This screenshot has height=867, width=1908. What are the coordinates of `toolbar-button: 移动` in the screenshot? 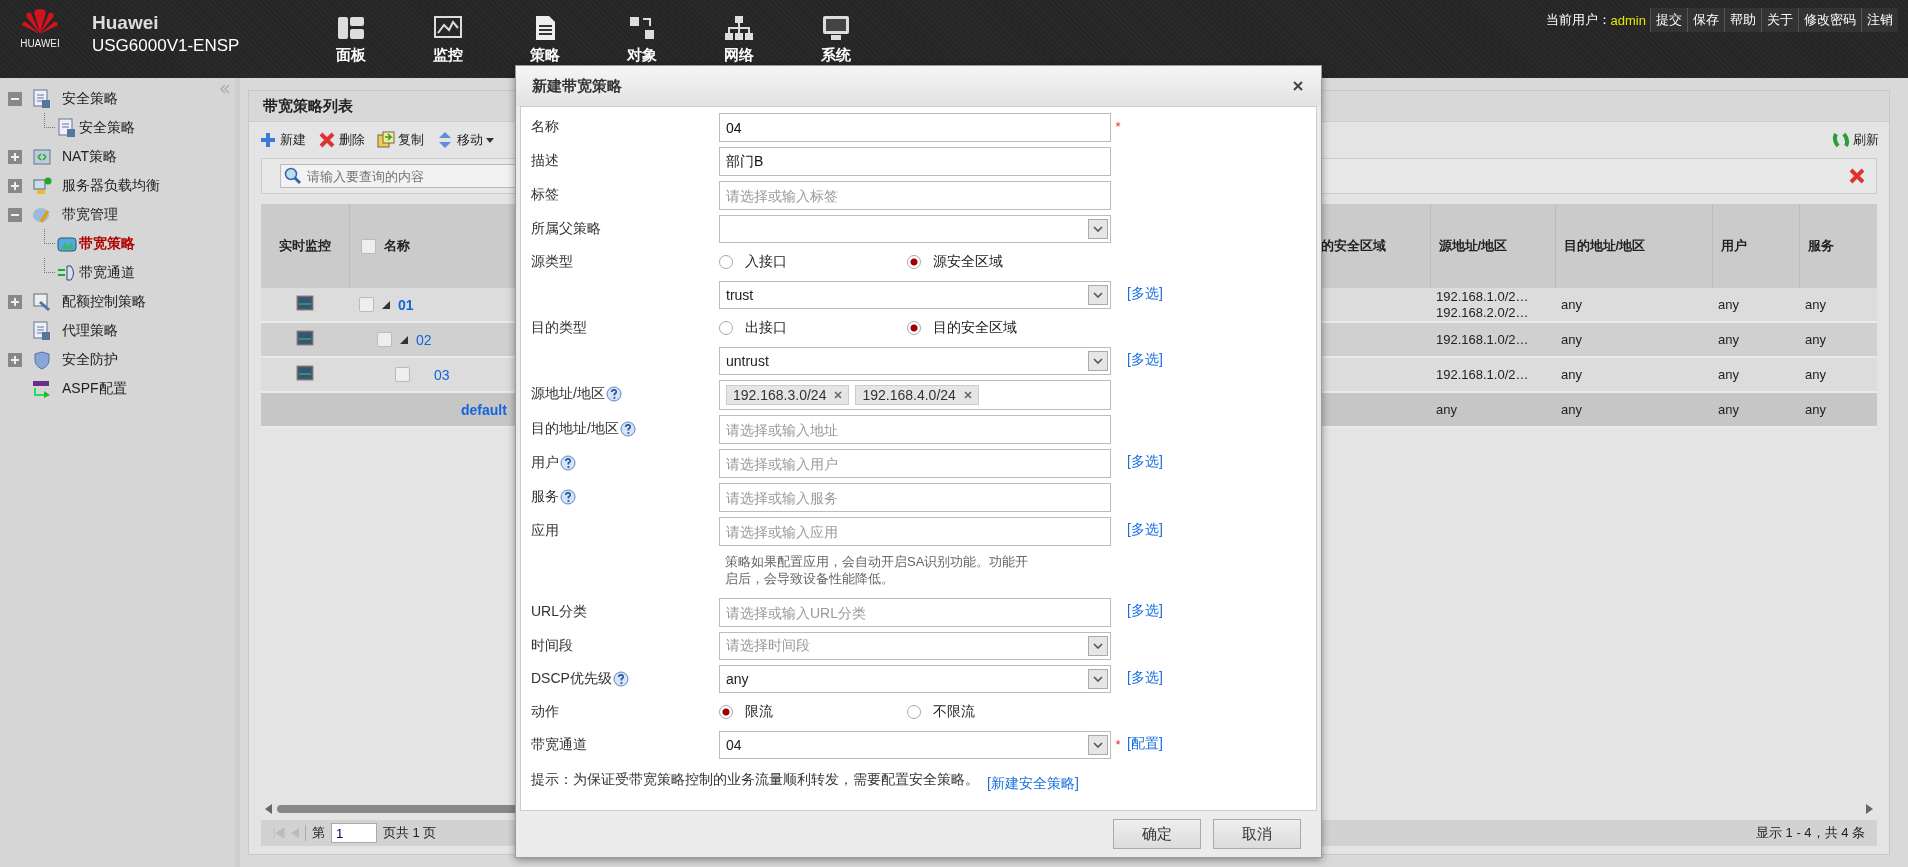 It's located at (465, 140).